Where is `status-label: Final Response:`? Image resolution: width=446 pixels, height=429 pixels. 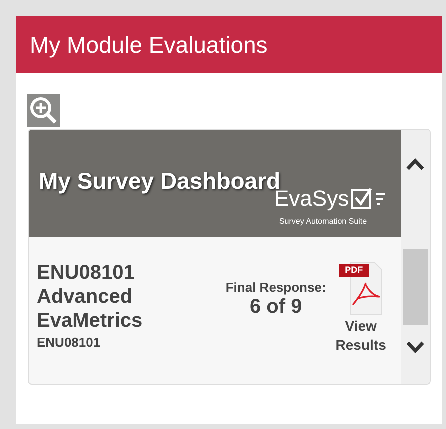 status-label: Final Response: is located at coordinates (276, 287).